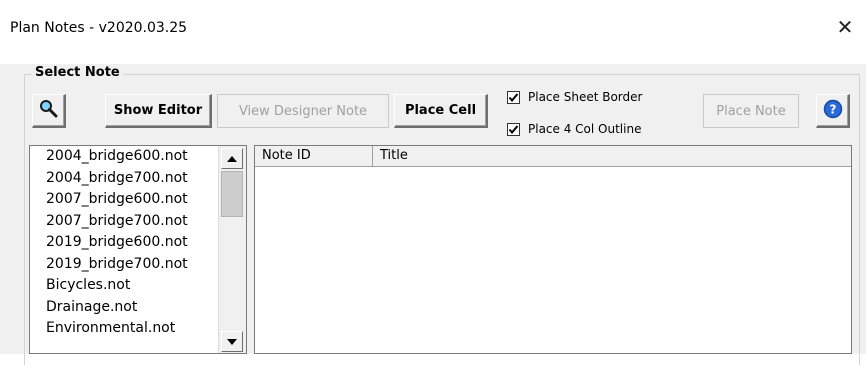 The width and height of the screenshot is (866, 365). I want to click on list-item: 2004_bridge700.not, so click(138, 179).